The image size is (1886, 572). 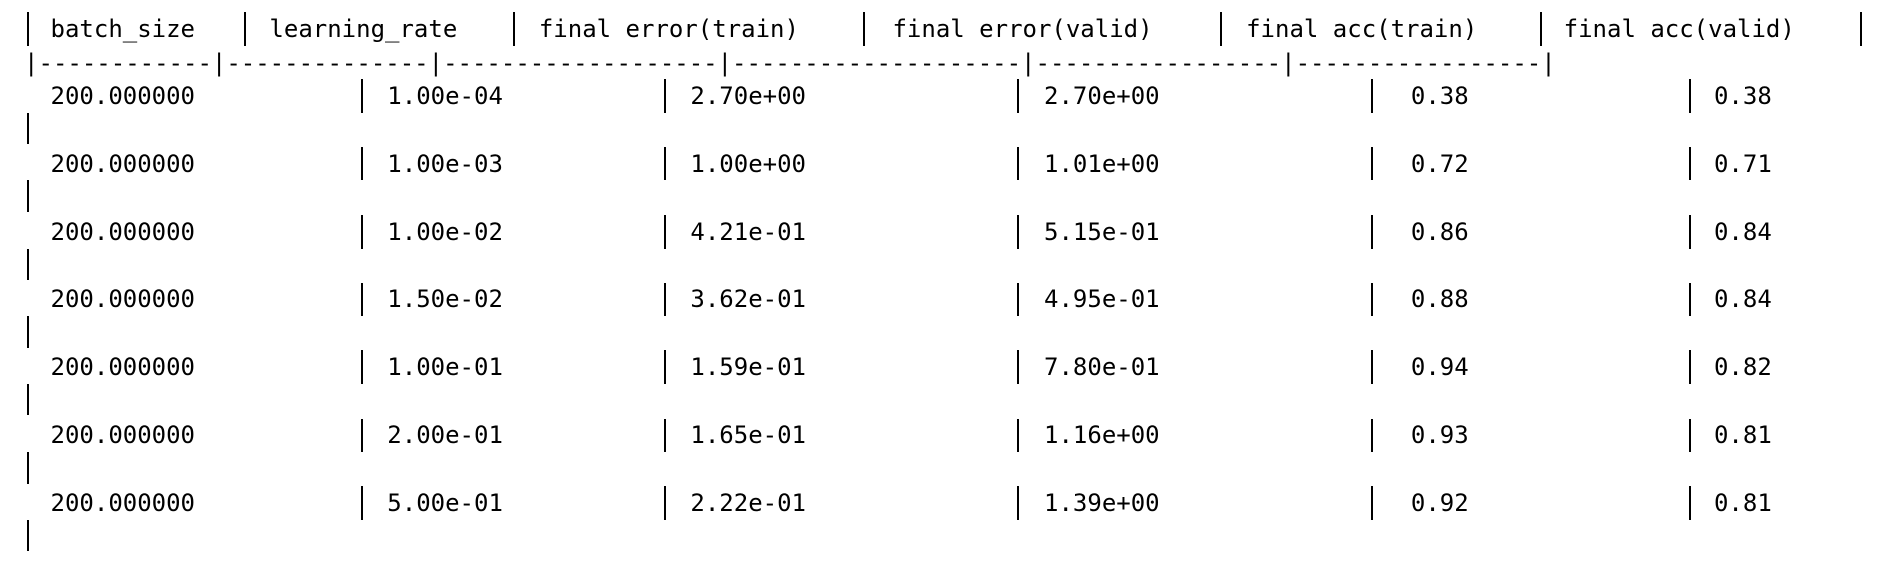 I want to click on table-header-cell: batch_size, so click(x=123, y=28).